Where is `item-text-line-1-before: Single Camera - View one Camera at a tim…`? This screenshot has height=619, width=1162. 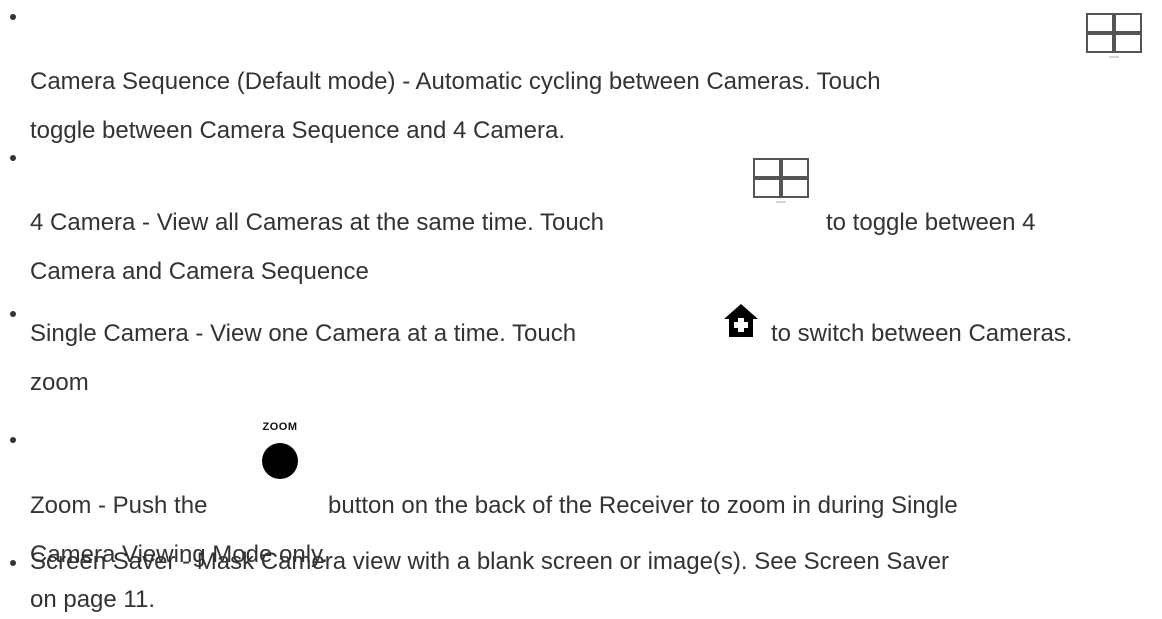 item-text-line-1-before: Single Camera - View one Camera at a tim… is located at coordinates (303, 333).